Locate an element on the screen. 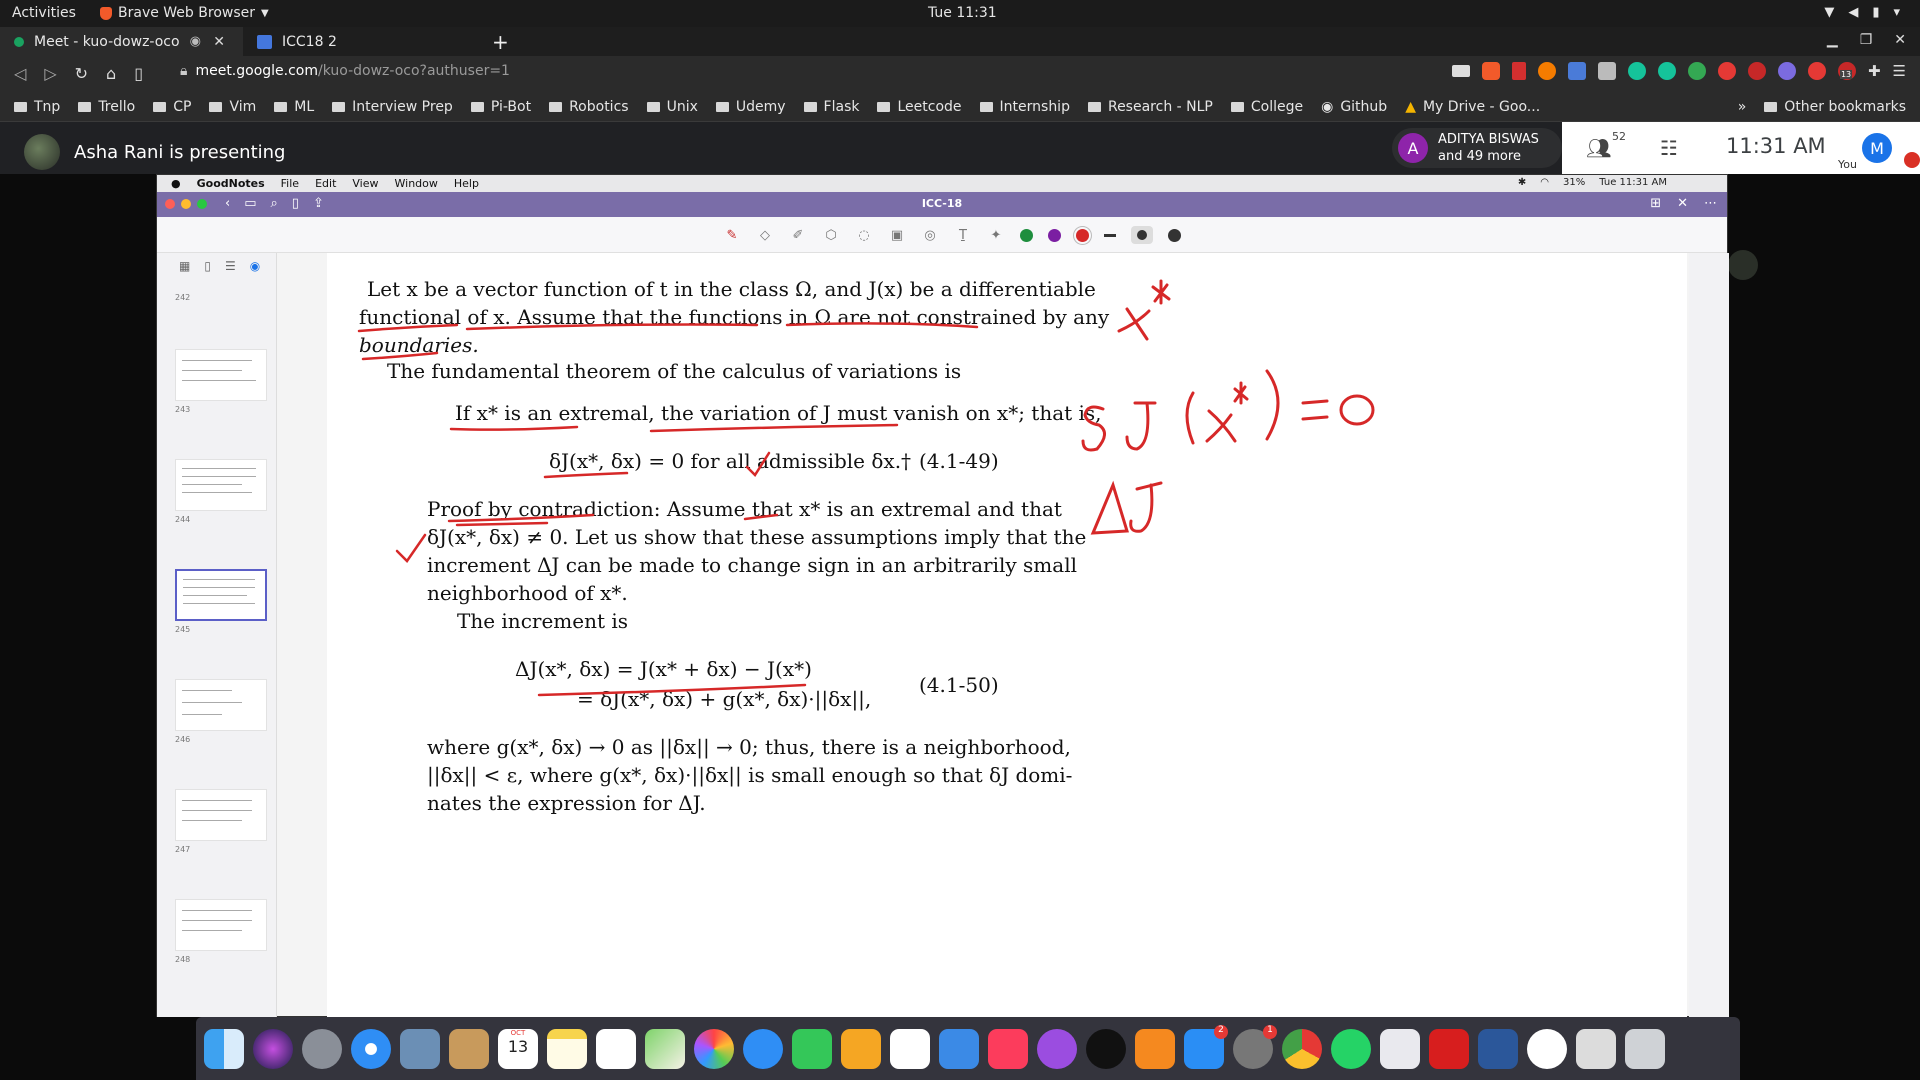  contacts-icon is located at coordinates (469, 1048).